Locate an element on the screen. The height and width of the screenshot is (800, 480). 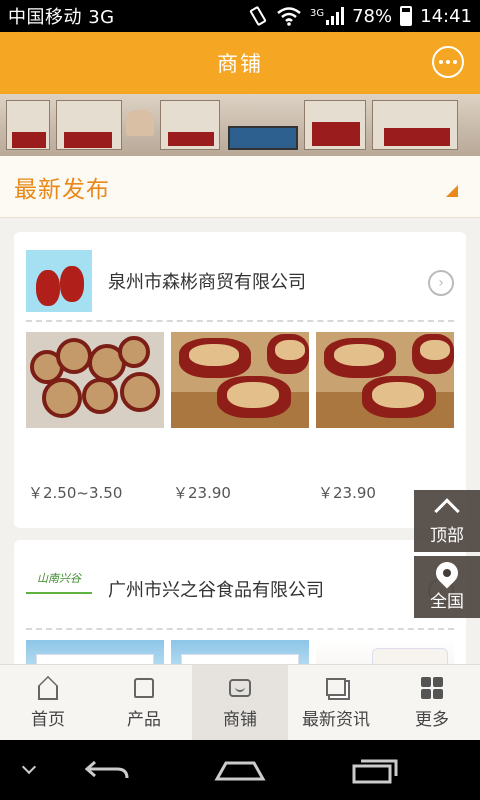
region-button: 全国 is located at coordinates (447, 587).